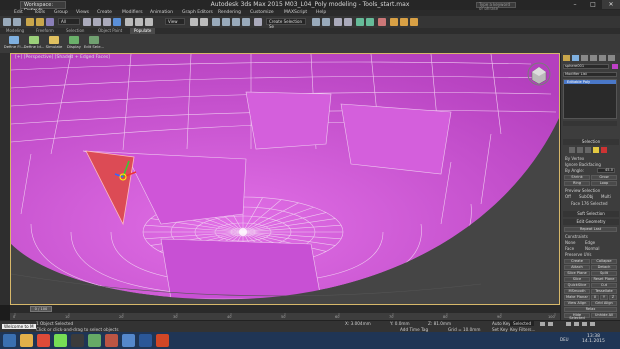  I want to click on modify-tab-icon, so click(575, 58).